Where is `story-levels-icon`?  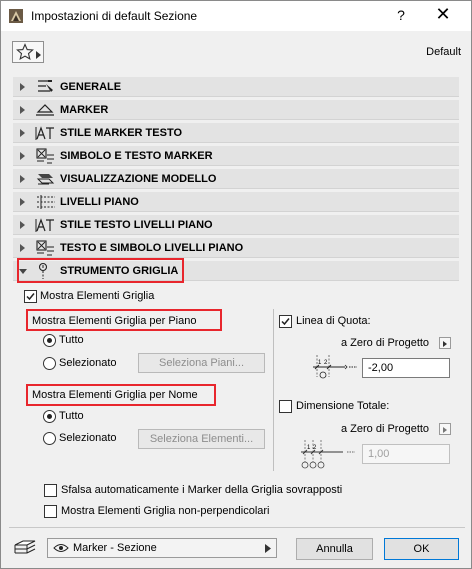 story-levels-icon is located at coordinates (46, 202).